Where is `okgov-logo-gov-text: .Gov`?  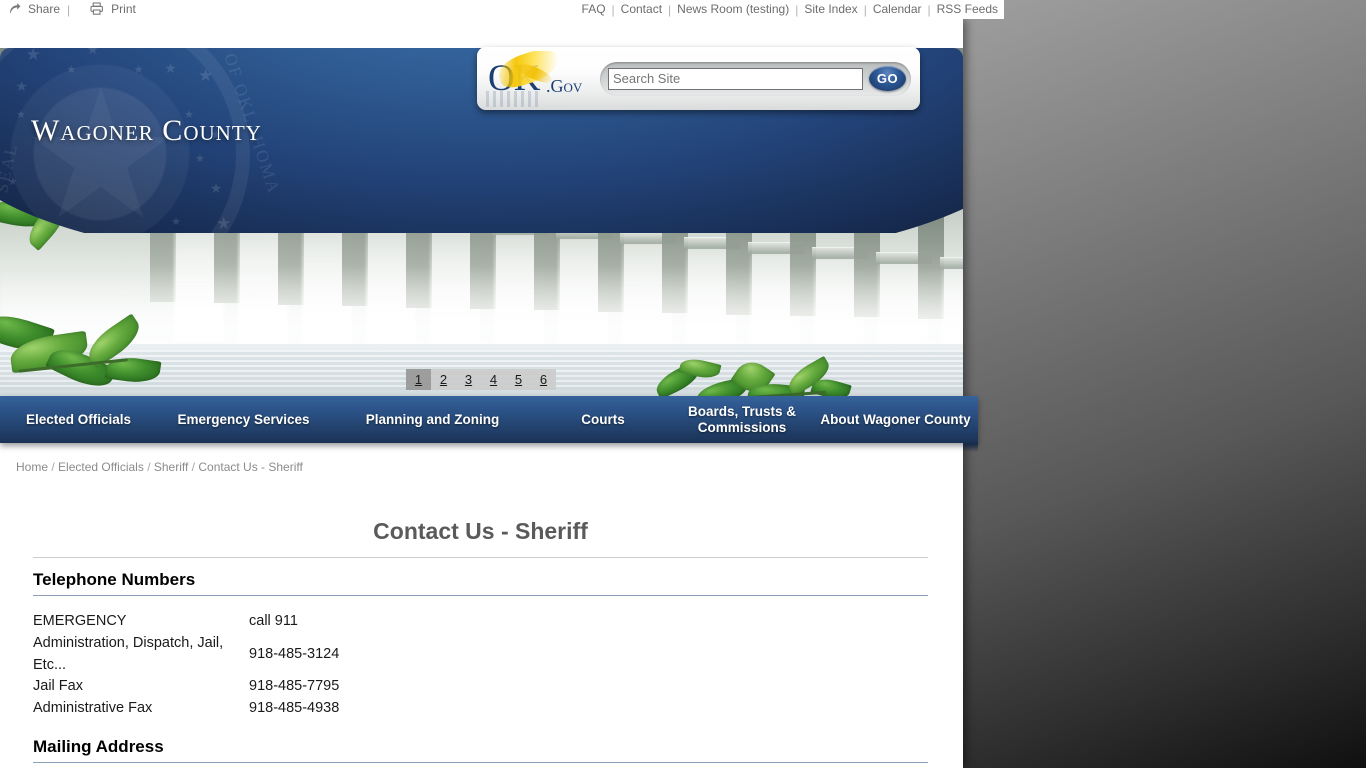 okgov-logo-gov-text: .Gov is located at coordinates (564, 85).